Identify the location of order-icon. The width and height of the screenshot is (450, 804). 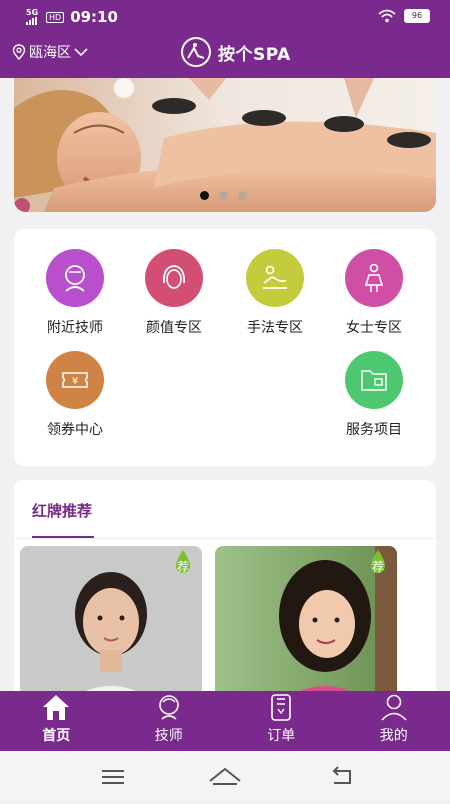
(281, 707).